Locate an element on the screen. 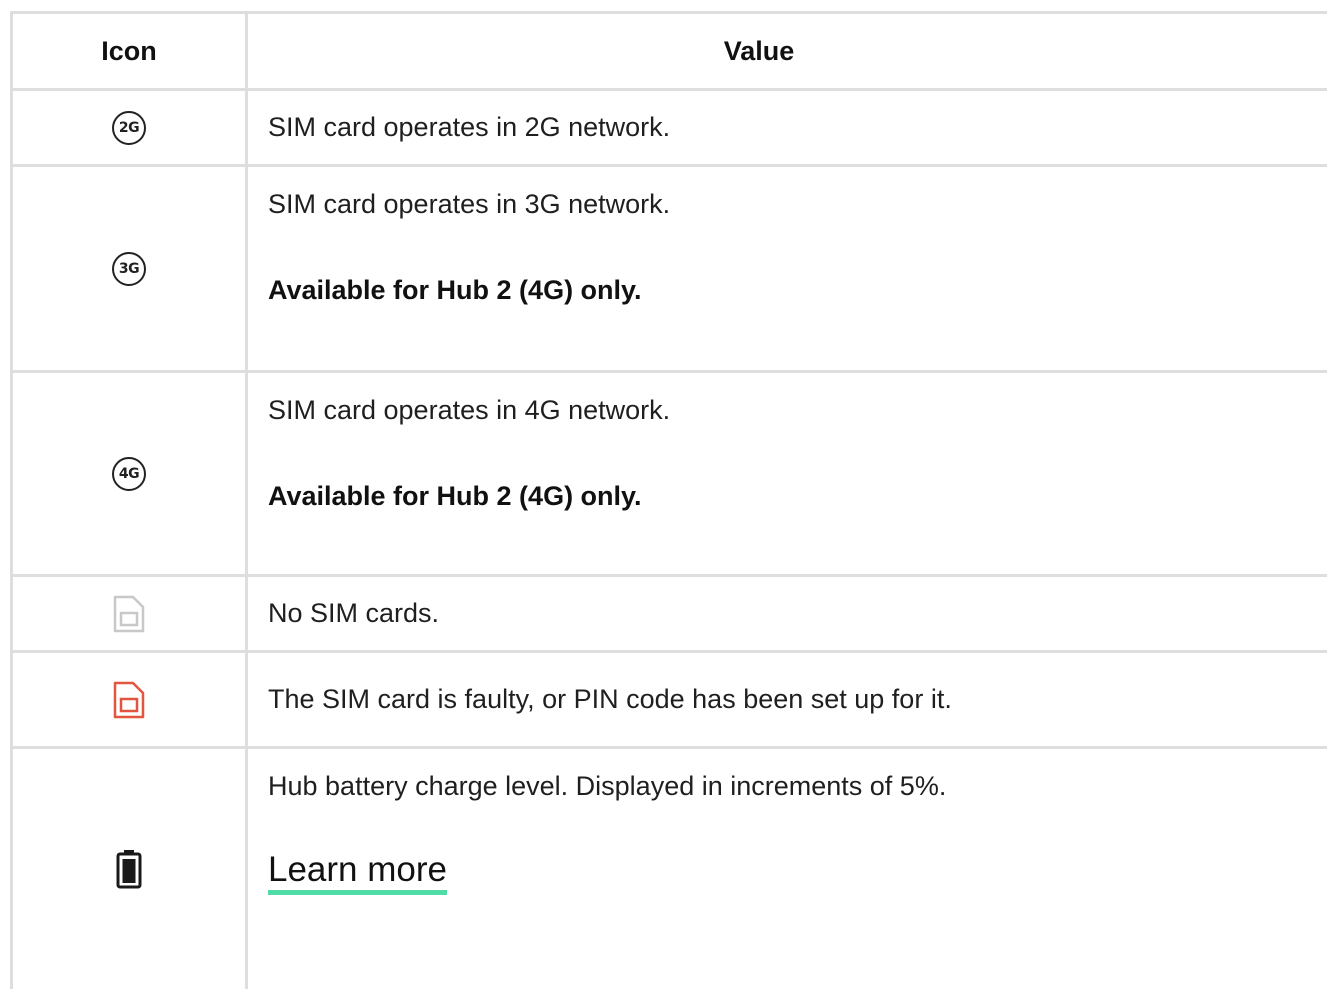 Image resolution: width=1327 pixels, height=989 pixels. value-cell: SIM card operates in 2G network. is located at coordinates (787, 127).